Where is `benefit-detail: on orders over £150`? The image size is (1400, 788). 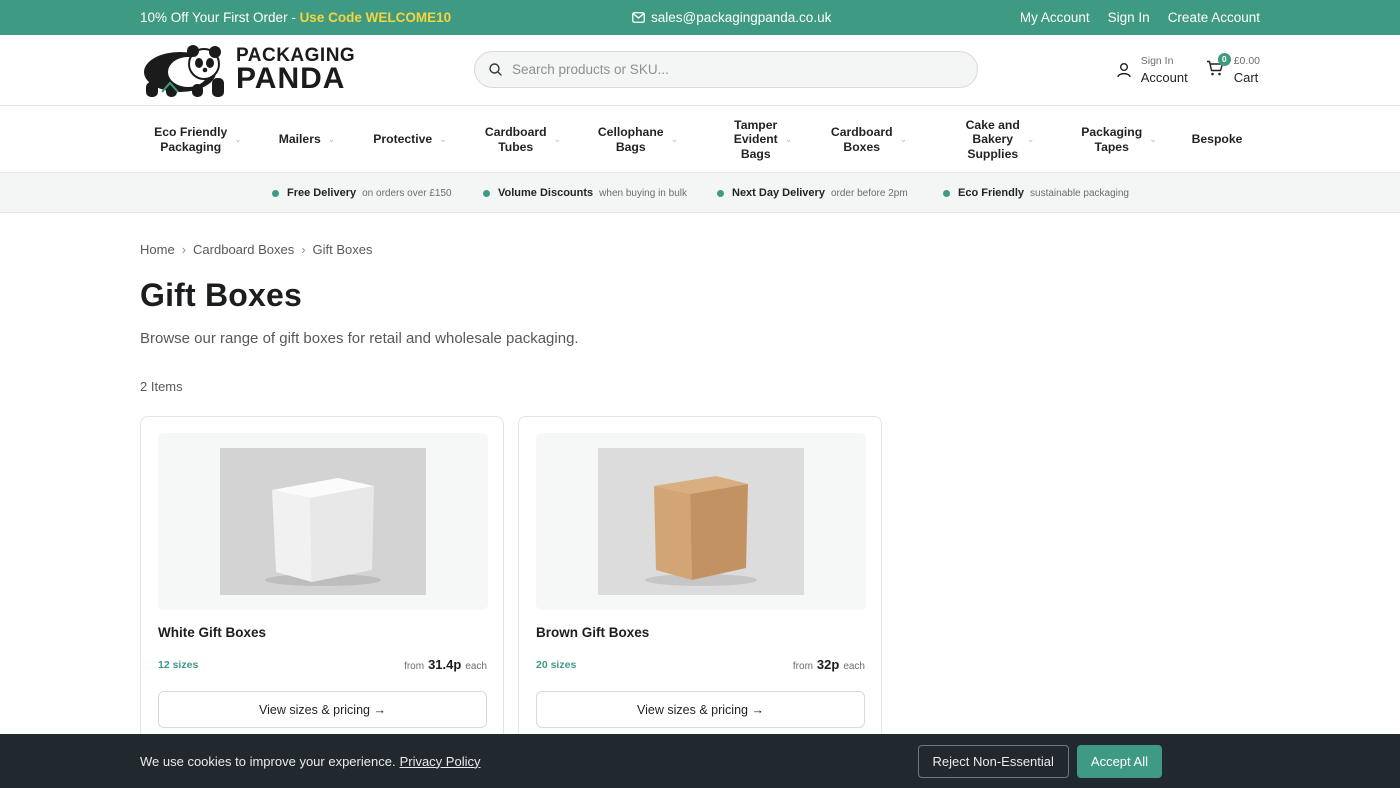
benefit-detail: on orders over £150 is located at coordinates (407, 193).